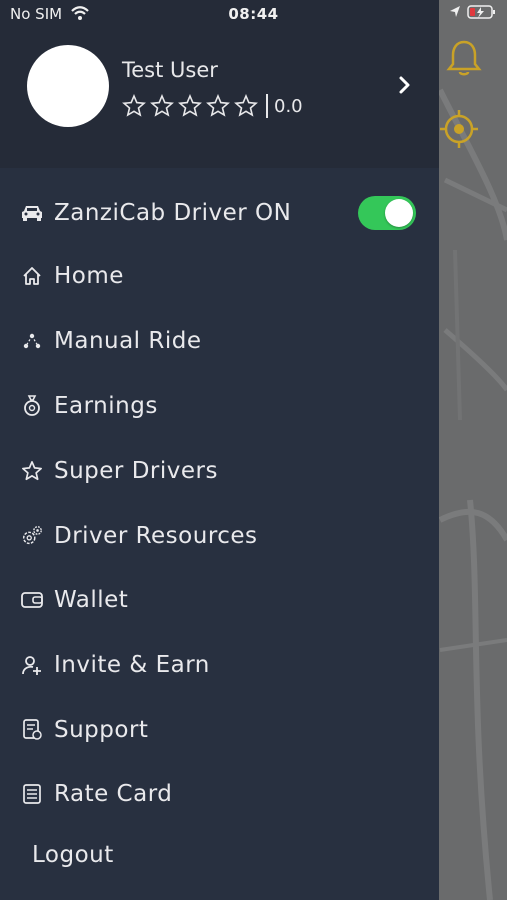 Image resolution: width=507 pixels, height=900 pixels. What do you see at coordinates (132, 665) in the screenshot?
I see `menu-item-label: Invite & Earn` at bounding box center [132, 665].